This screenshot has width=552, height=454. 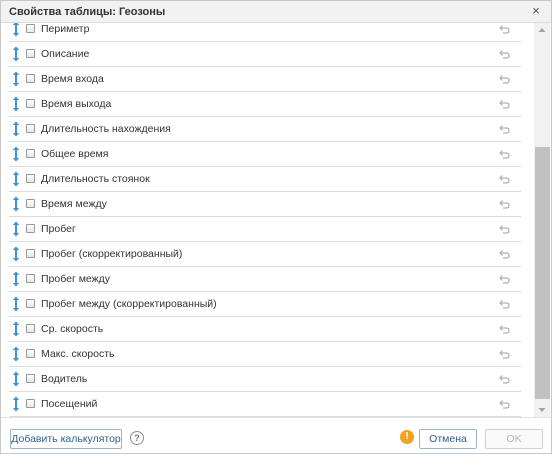 I want to click on column-row: Посещений, so click(x=265, y=404).